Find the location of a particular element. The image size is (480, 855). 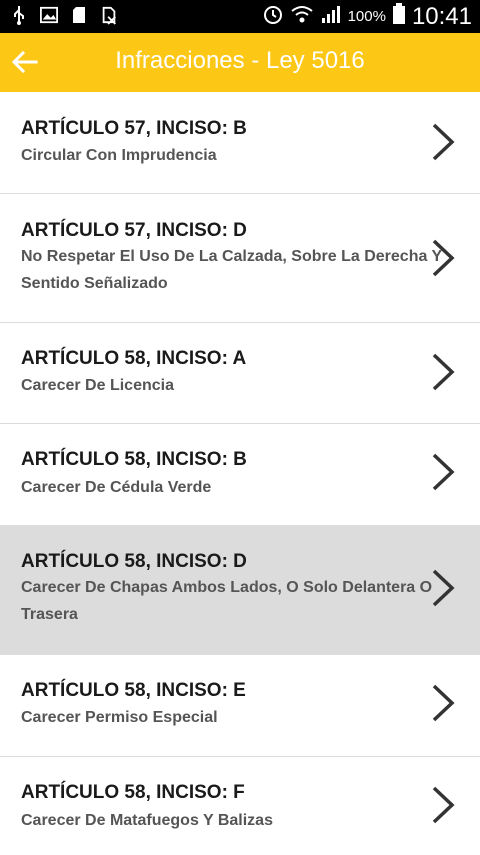

item-subtitle: Carecer De Matafuegos Y Balizas is located at coordinates (147, 820).